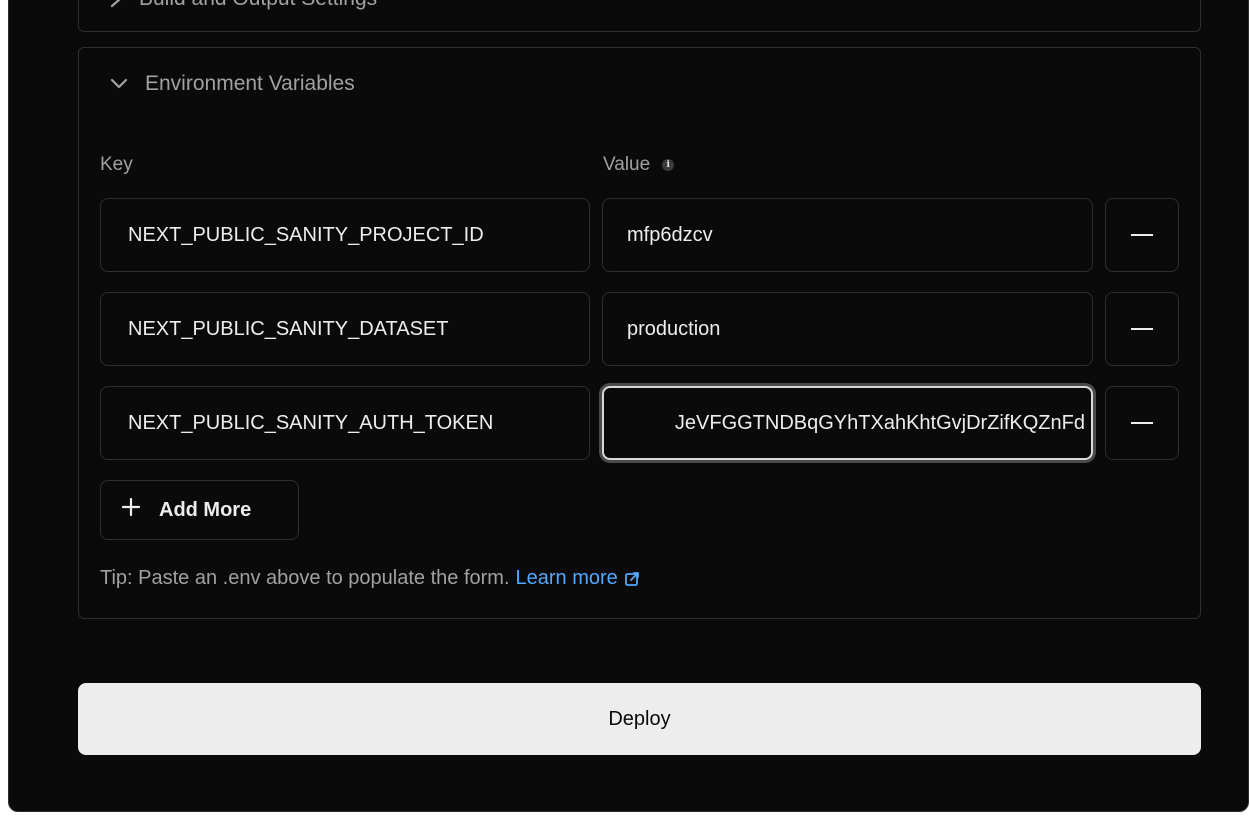  What do you see at coordinates (639, 16) in the screenshot?
I see `build-settings-section: Build and Output Settings` at bounding box center [639, 16].